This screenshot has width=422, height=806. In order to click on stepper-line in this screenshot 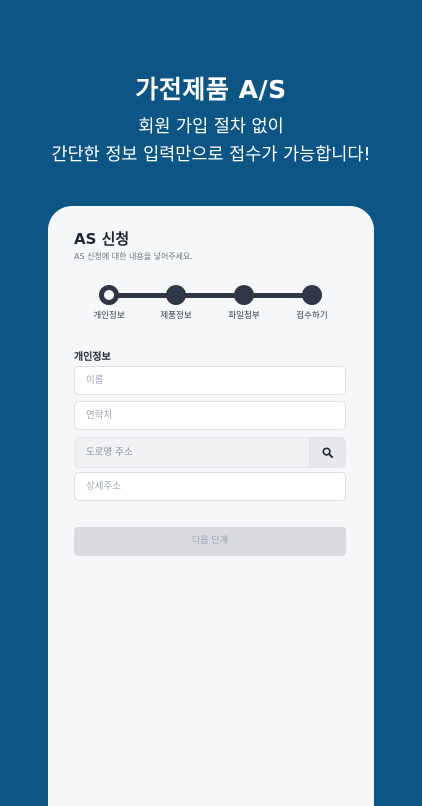, I will do `click(210, 295)`.